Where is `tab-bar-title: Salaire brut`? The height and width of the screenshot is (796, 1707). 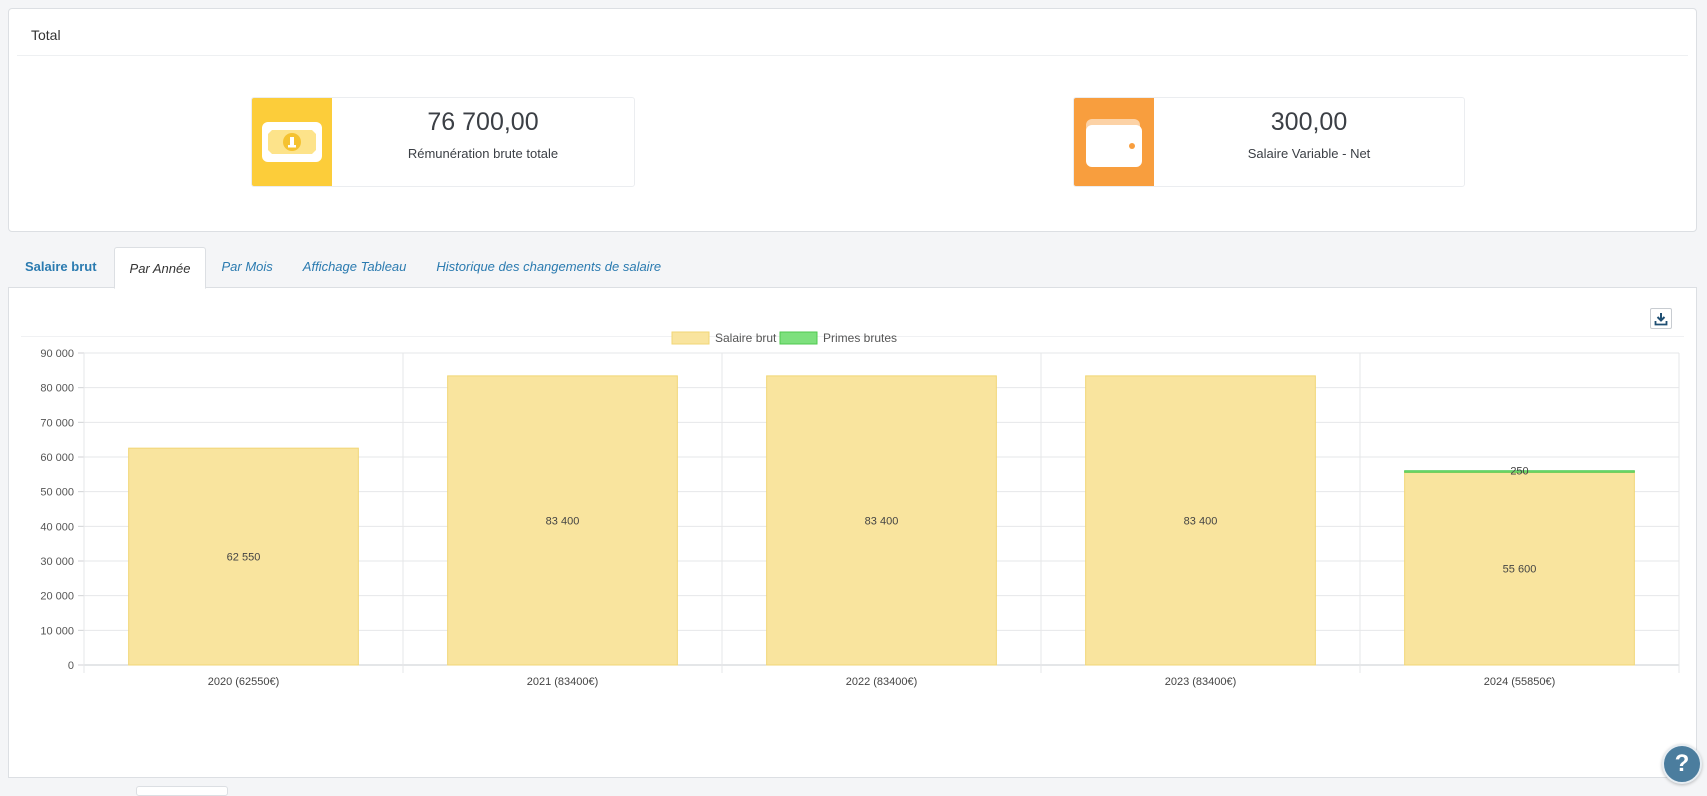 tab-bar-title: Salaire brut is located at coordinates (61, 266).